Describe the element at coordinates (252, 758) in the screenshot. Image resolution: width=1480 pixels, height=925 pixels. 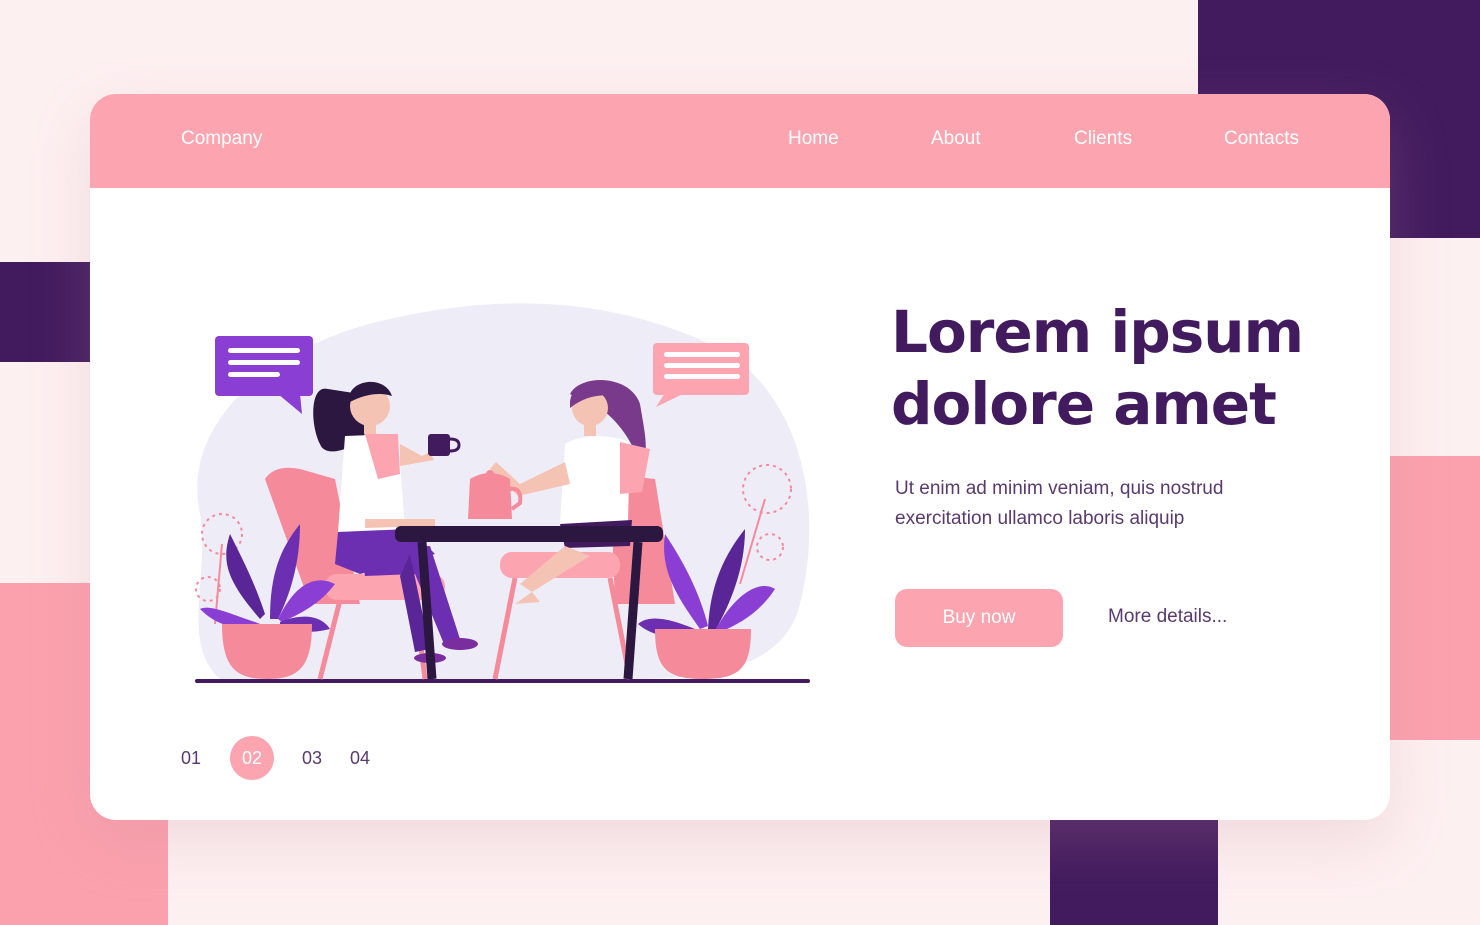
I see `page-02-active: 02` at that location.